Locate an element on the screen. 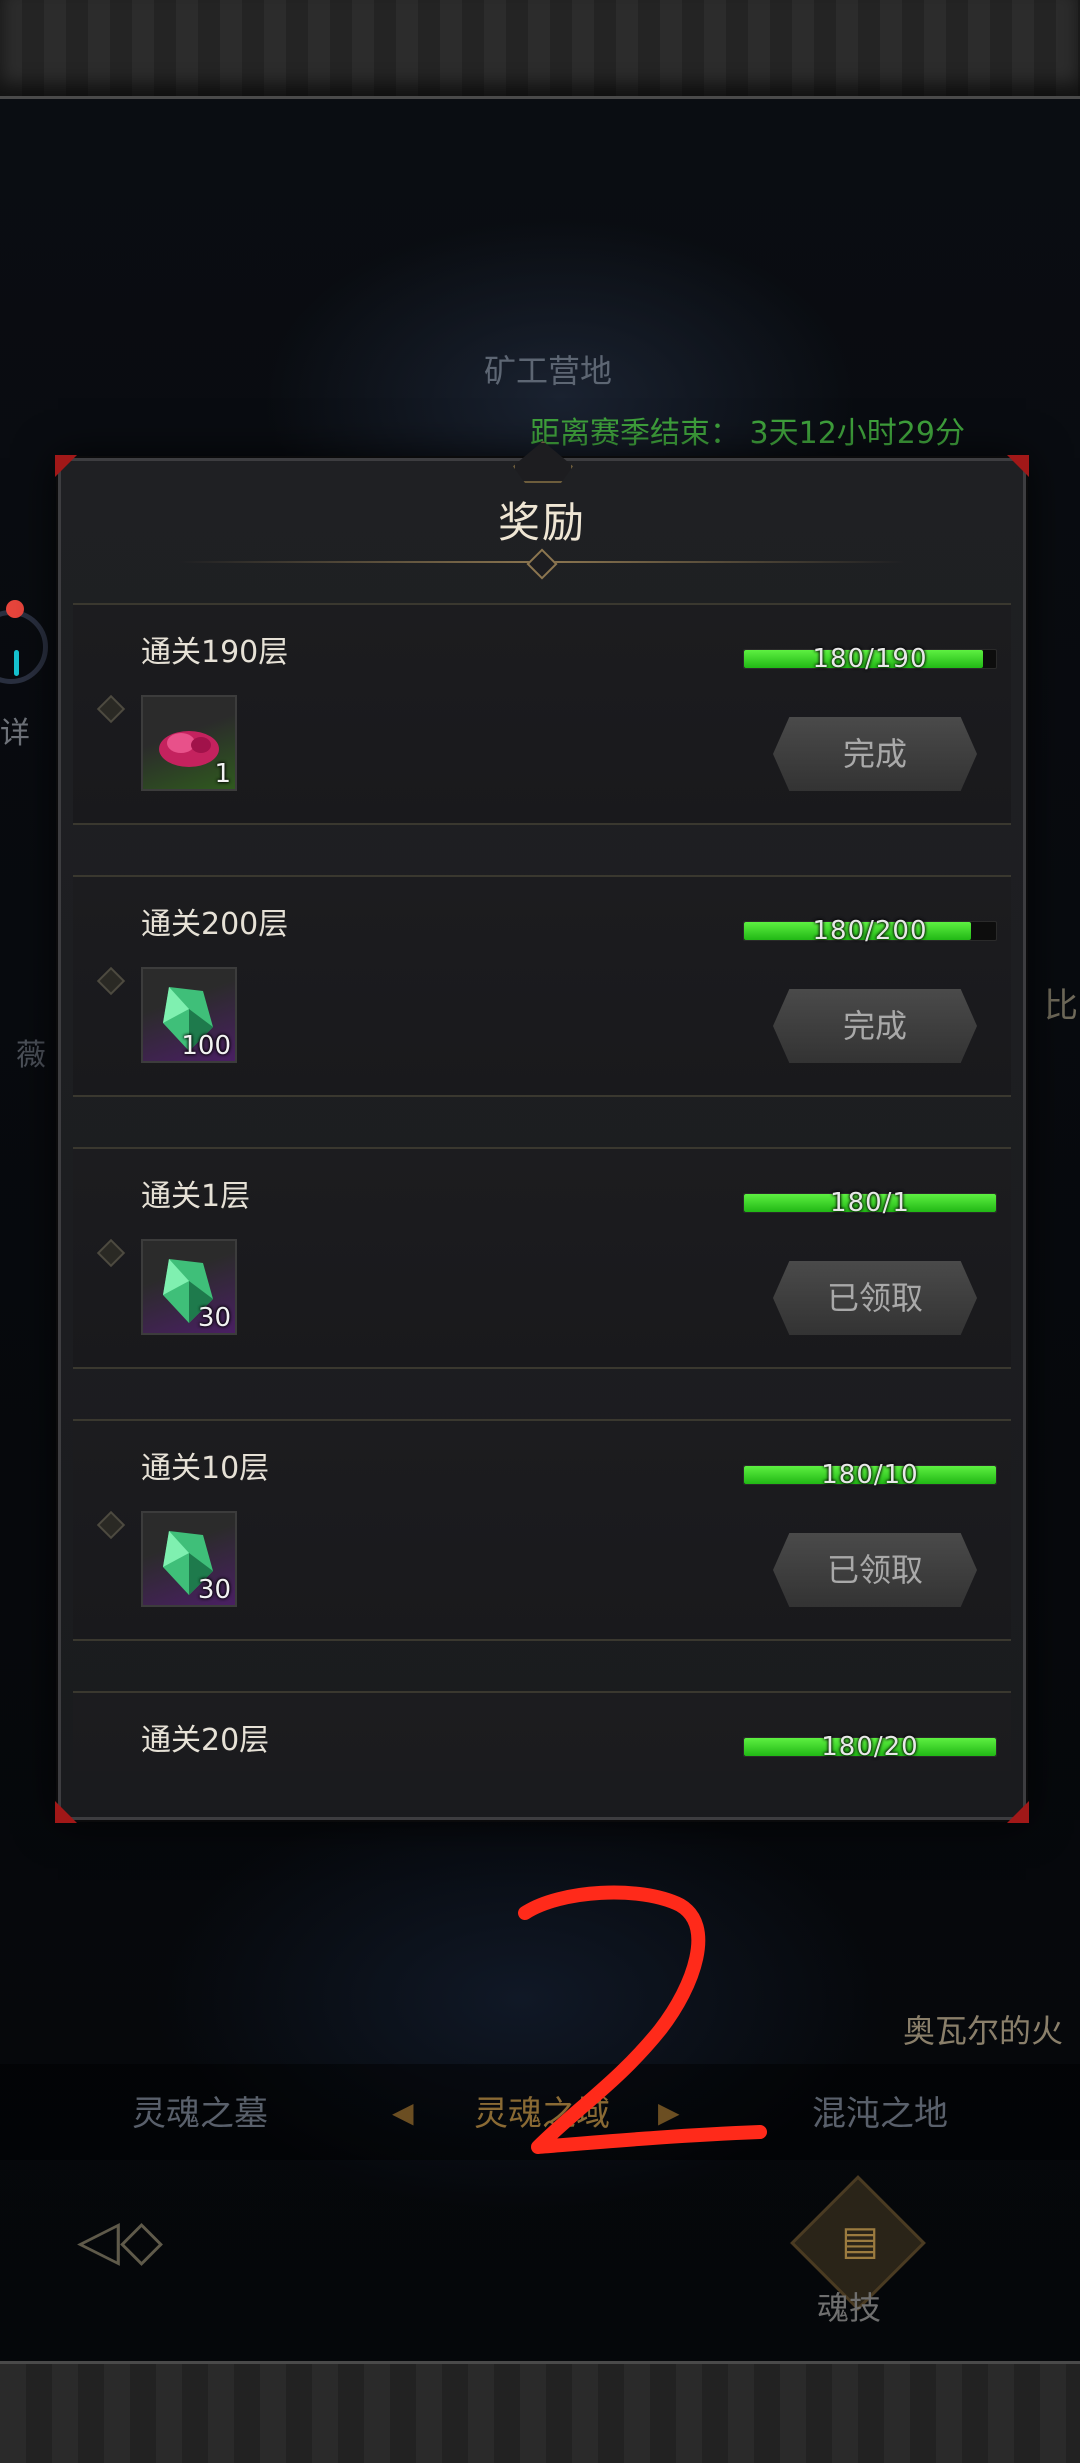 This screenshot has width=1080, height=2463. progress-bar: 180/20 is located at coordinates (870, 1747).